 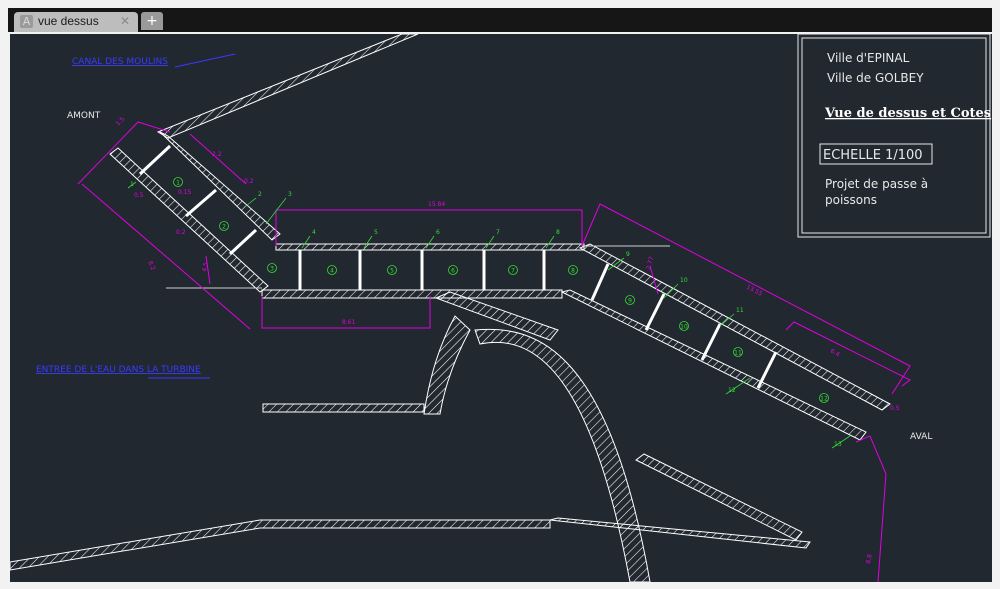 What do you see at coordinates (838, 444) in the screenshot?
I see `svg-text: 13` at bounding box center [838, 444].